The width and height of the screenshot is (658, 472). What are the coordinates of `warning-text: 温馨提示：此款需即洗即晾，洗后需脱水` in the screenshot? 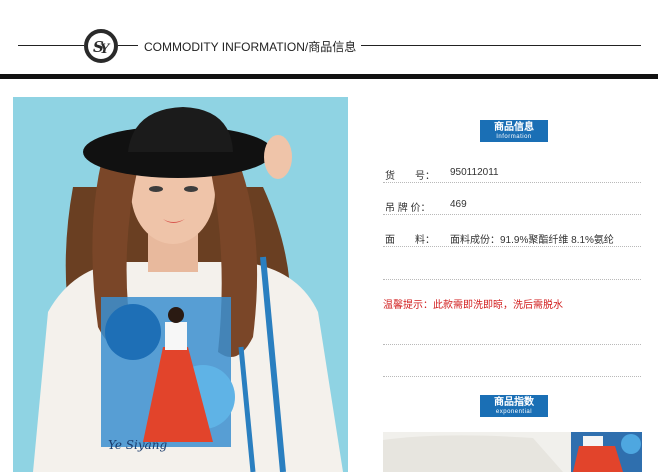 It's located at (473, 305).